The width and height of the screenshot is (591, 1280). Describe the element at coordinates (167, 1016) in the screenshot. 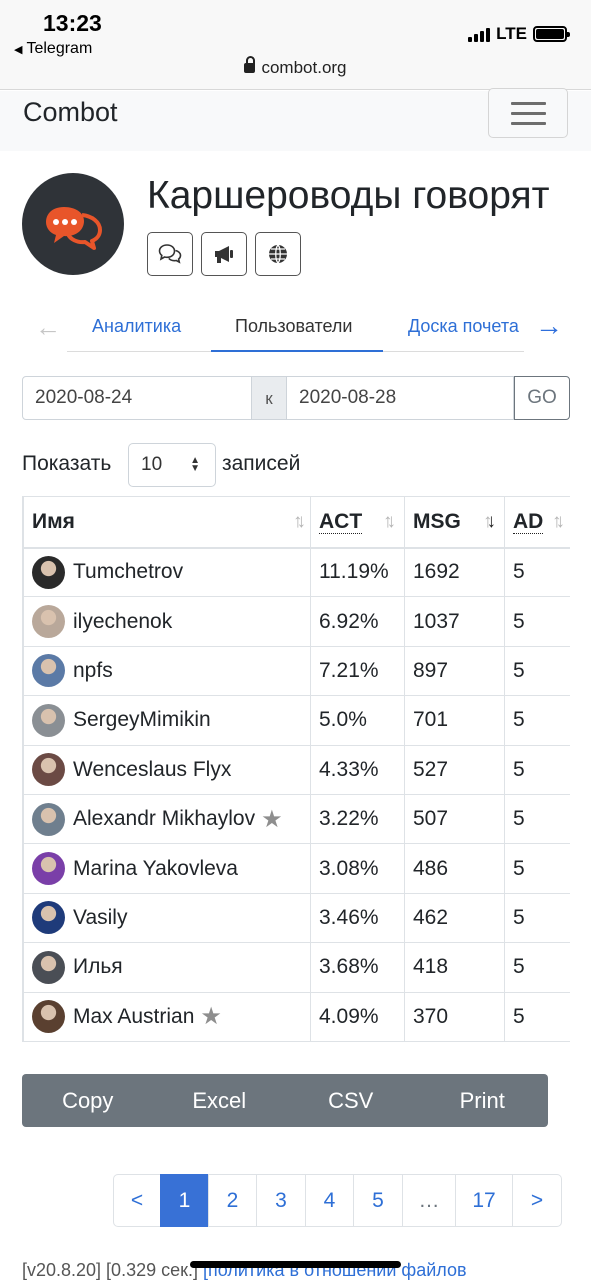

I see `user-cell: Max Austrian ★` at that location.